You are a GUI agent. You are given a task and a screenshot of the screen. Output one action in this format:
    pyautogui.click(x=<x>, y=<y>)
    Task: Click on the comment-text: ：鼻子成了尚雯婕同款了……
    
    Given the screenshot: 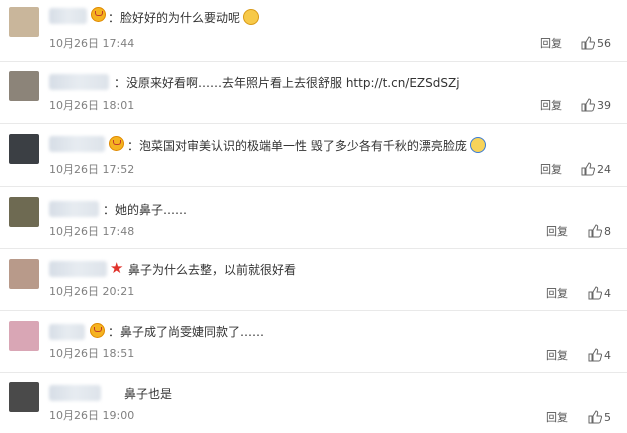 What is the action you would take?
    pyautogui.click(x=186, y=332)
    